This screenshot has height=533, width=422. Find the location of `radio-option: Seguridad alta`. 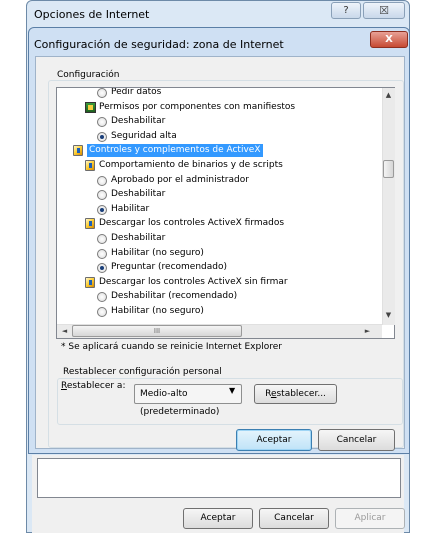

radio-option: Seguridad alta is located at coordinates (217, 136).